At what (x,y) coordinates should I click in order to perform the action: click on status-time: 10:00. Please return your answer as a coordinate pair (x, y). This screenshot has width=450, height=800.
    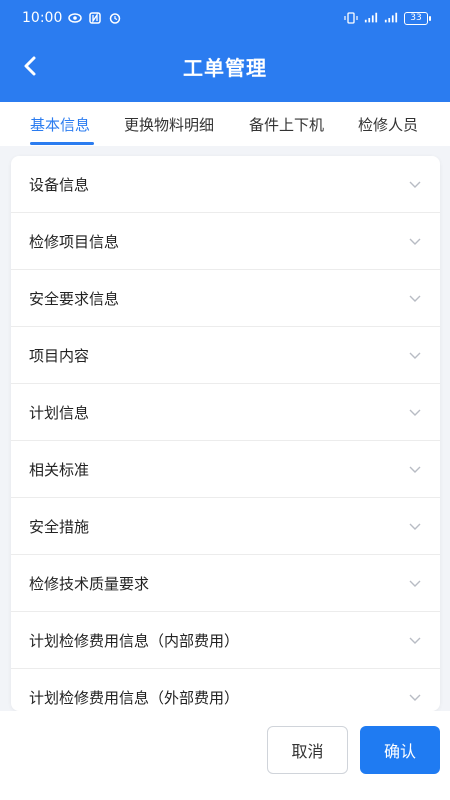
    Looking at the image, I should click on (42, 18).